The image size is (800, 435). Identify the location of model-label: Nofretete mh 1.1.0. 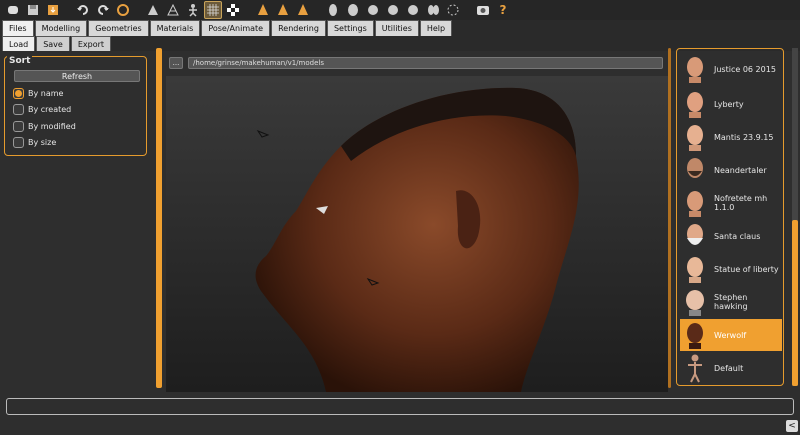
(741, 203).